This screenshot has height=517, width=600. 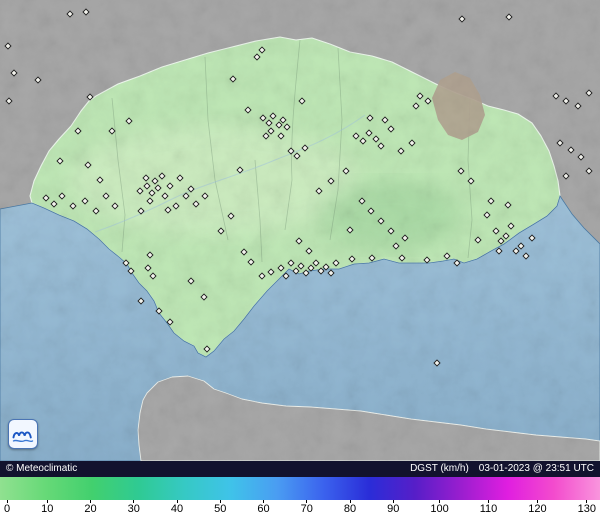 What do you see at coordinates (536, 468) in the screenshot?
I see `timestamp: 03-01-2023 @ 23:51 UTC` at bounding box center [536, 468].